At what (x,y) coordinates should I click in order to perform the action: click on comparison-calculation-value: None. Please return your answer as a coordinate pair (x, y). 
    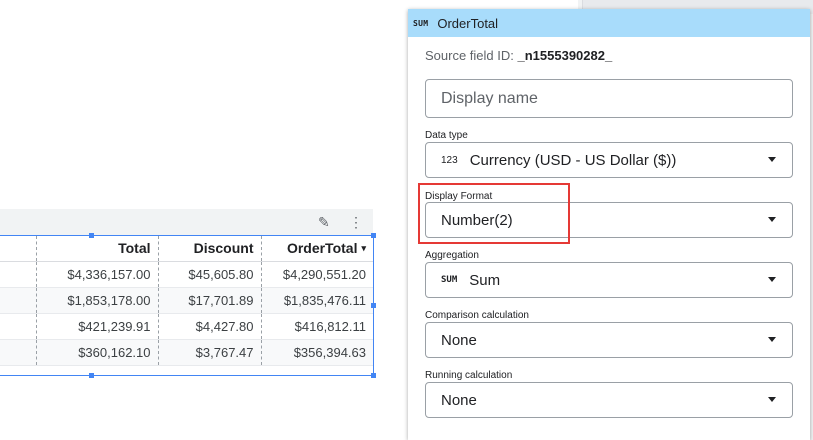
    Looking at the image, I should click on (459, 340).